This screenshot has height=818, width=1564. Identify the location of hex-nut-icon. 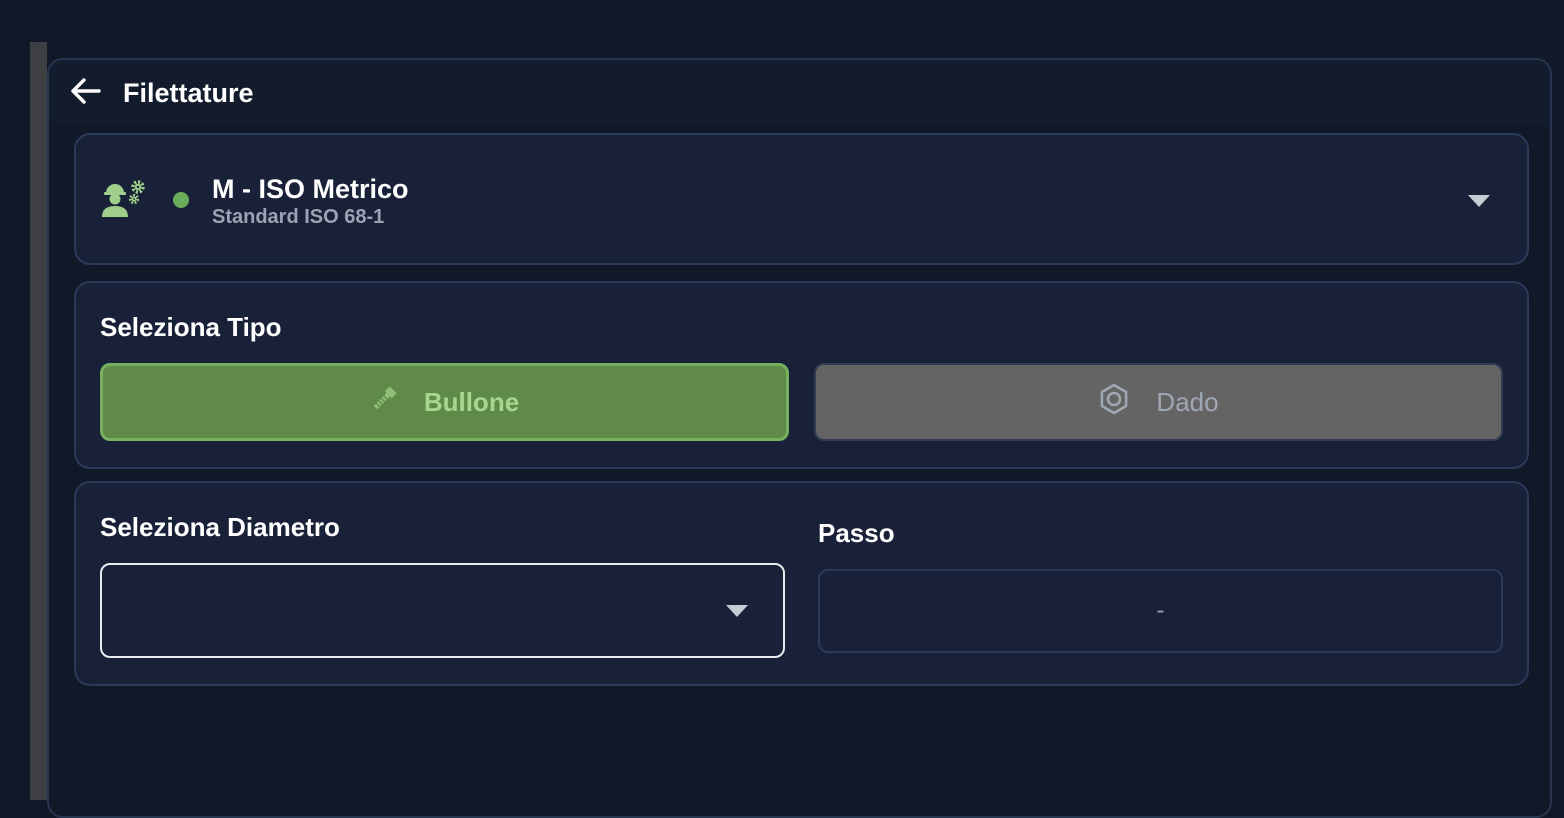
(1114, 402).